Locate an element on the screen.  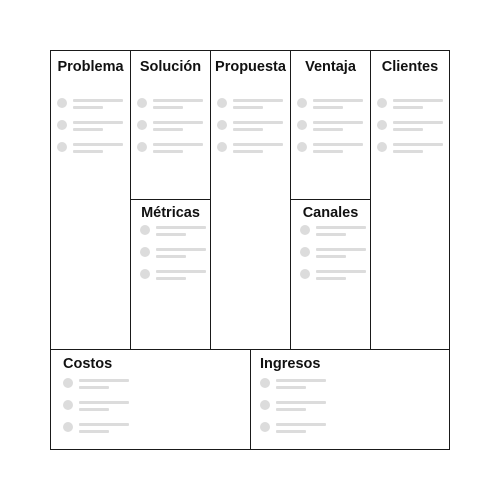
block-canales: Canales is located at coordinates (330, 274).